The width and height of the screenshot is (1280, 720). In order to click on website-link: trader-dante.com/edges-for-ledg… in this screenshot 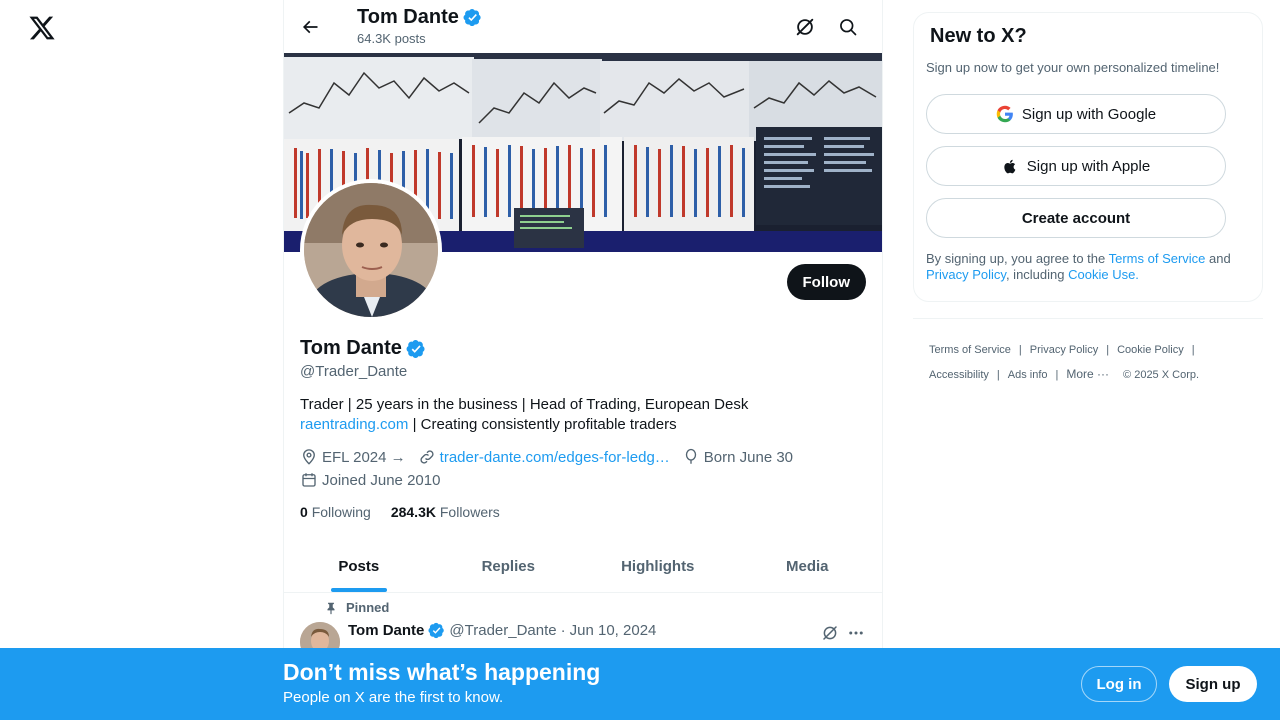, I will do `click(555, 457)`.